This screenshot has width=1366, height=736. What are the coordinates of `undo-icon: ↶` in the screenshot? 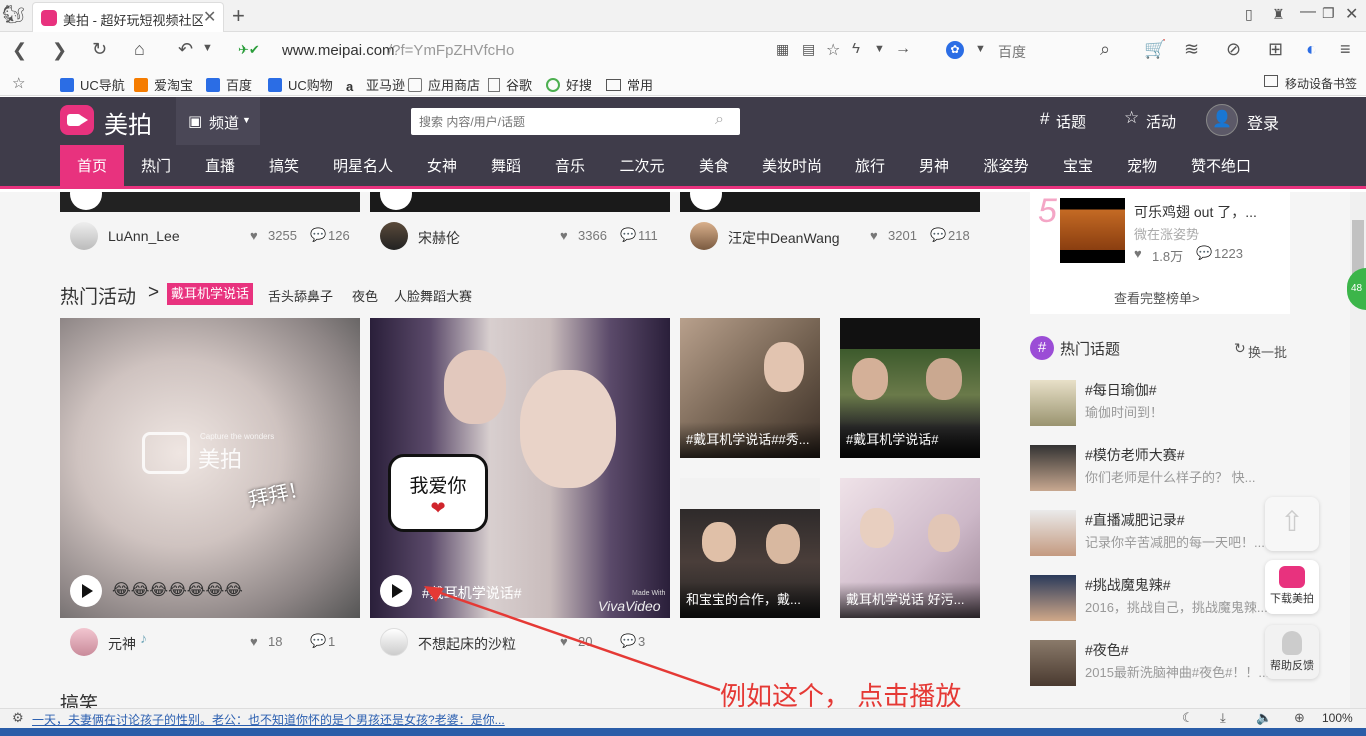 It's located at (185, 49).